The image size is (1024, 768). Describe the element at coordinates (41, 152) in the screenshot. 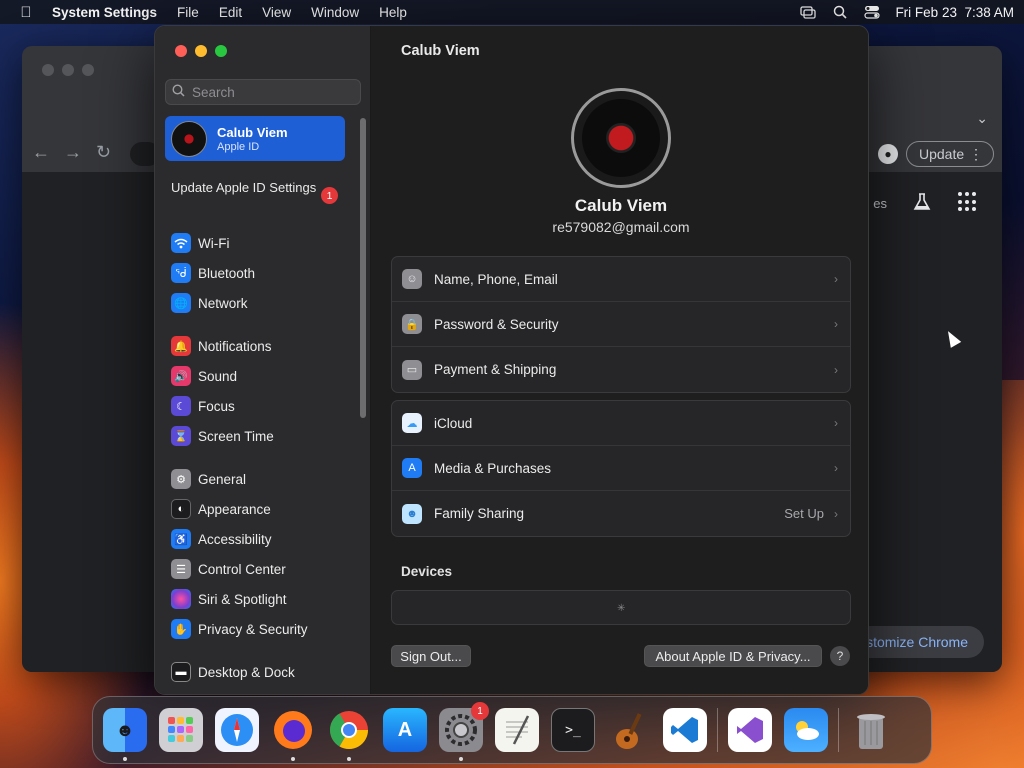

I see `chrome-back-icon: ←` at that location.